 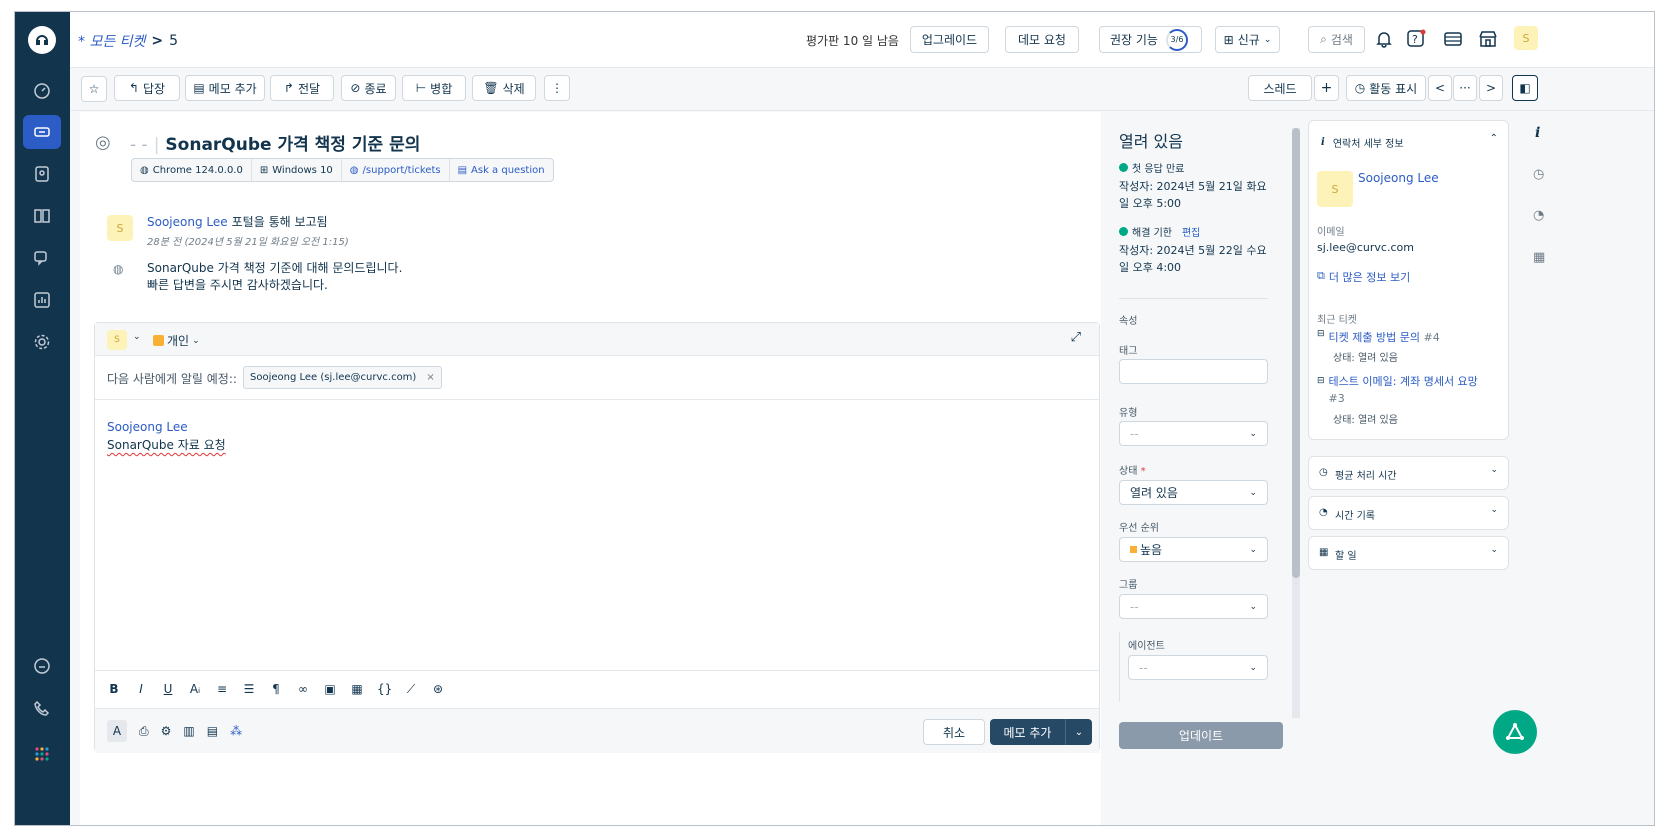 I want to click on edit-due-link: 편집, so click(x=1191, y=231).